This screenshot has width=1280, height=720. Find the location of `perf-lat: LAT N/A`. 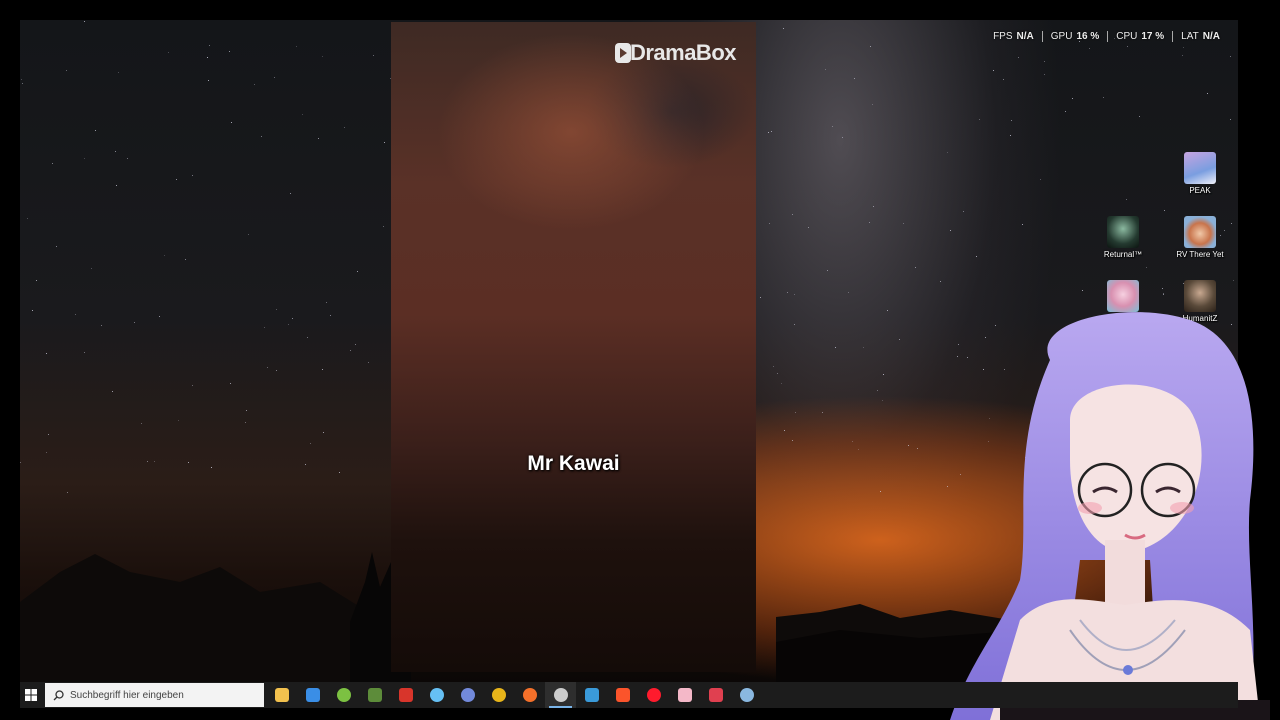

perf-lat: LAT N/A is located at coordinates (1200, 36).